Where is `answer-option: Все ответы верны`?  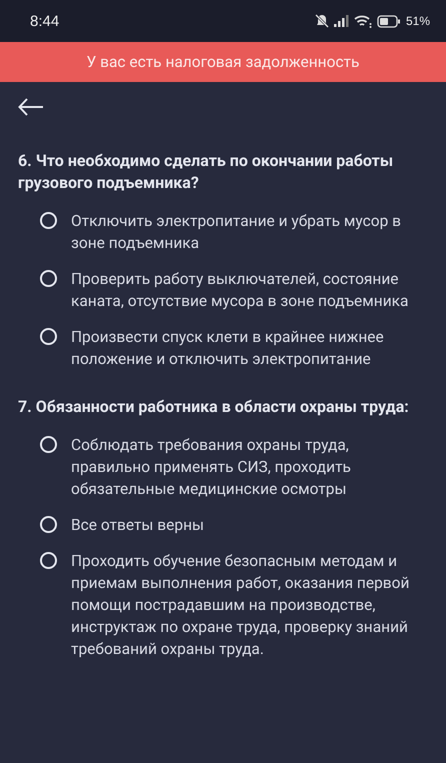
answer-option: Все ответы верны is located at coordinates (137, 525).